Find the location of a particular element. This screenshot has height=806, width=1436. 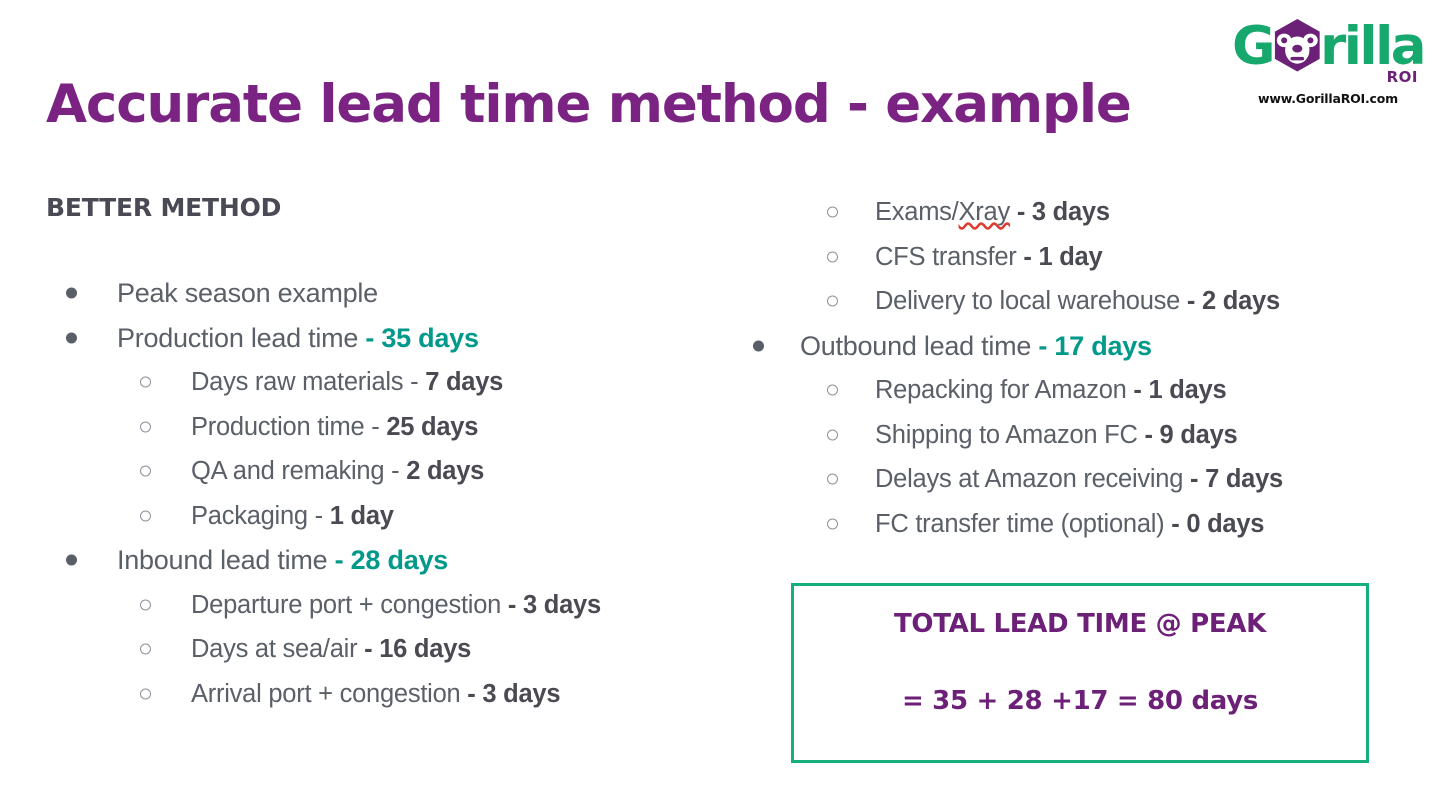

list-item-label: Shipping to Amazon FC is located at coordinates (1010, 434).